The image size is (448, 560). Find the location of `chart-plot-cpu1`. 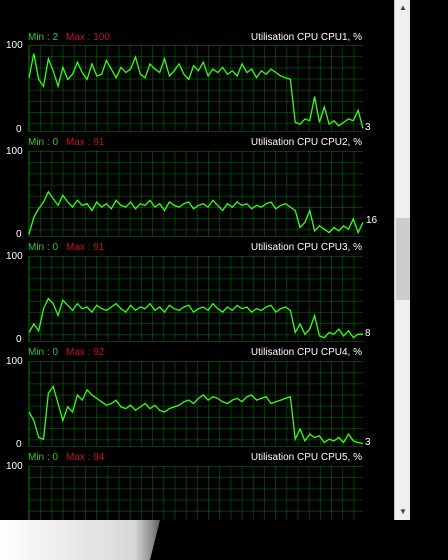

chart-plot-cpu1 is located at coordinates (195, 88).